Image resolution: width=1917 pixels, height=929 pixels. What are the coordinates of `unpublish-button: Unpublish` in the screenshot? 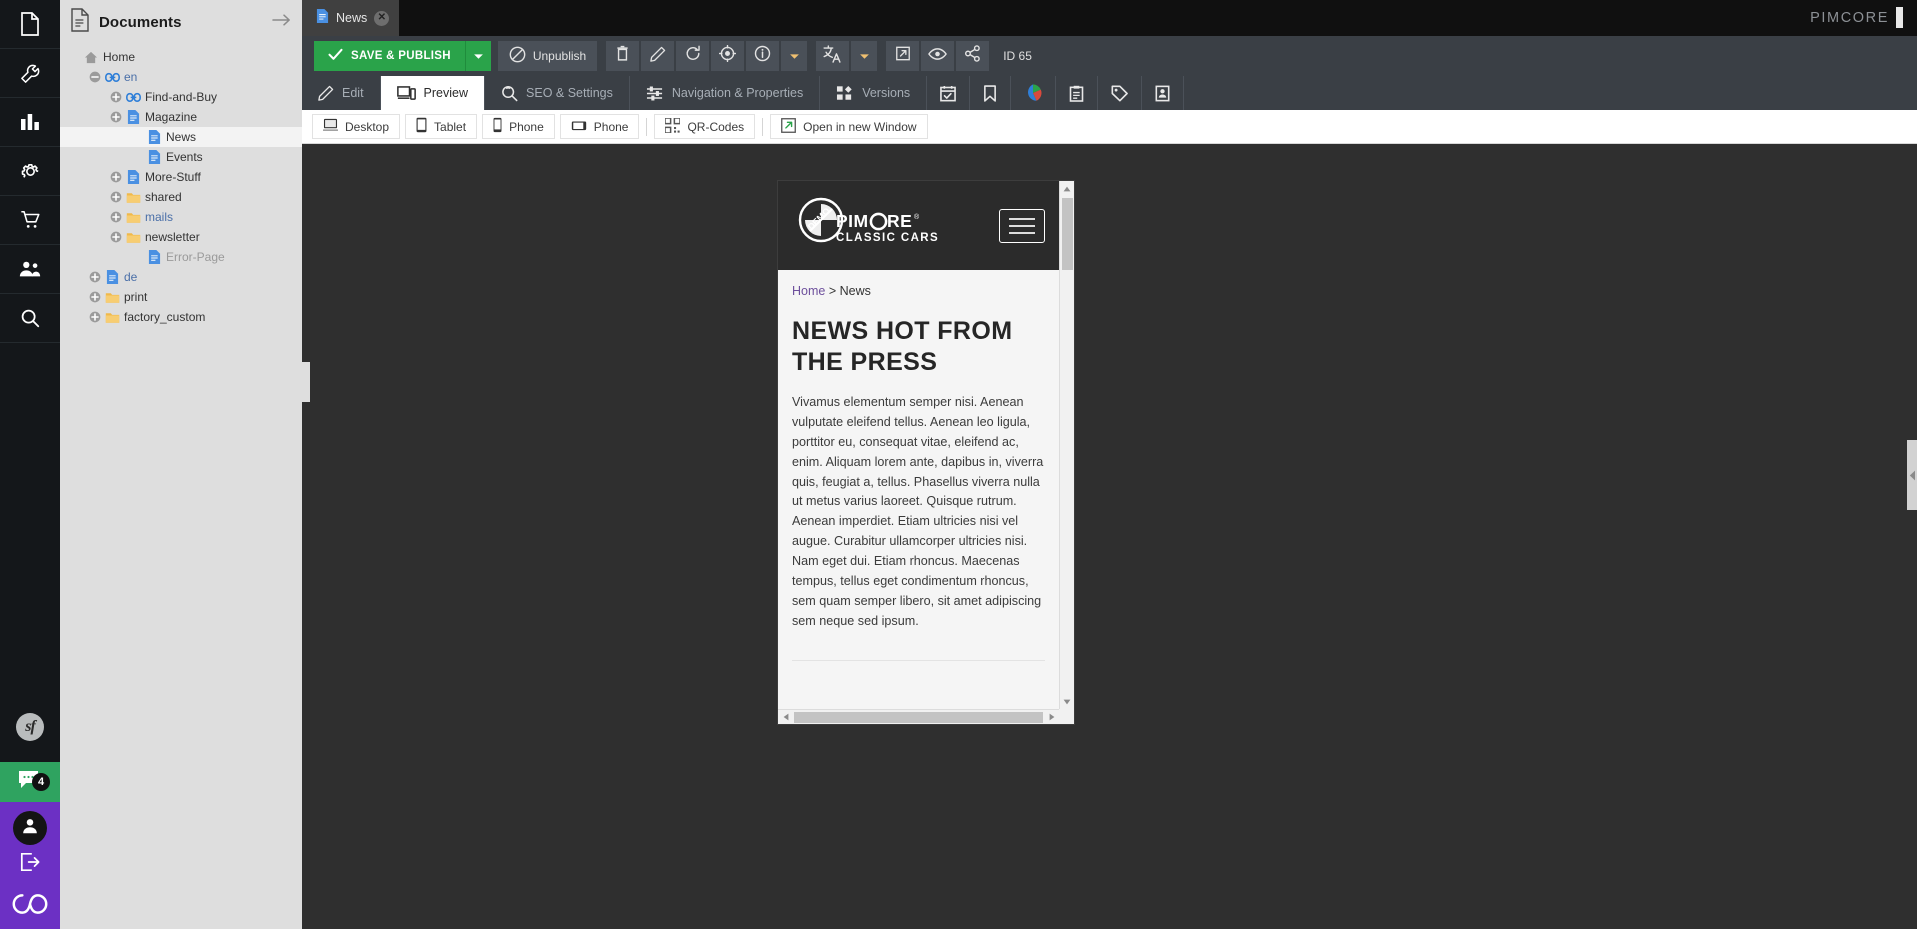 It's located at (547, 56).